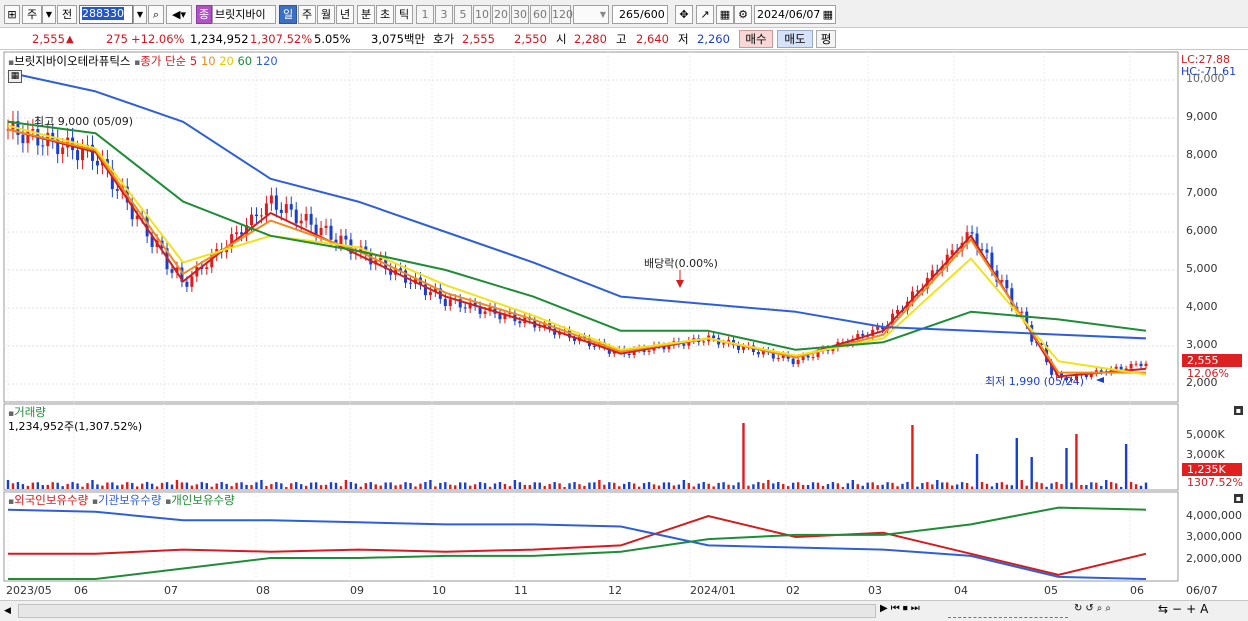 The width and height of the screenshot is (1248, 621). I want to click on panel-menu-icon: ▦, so click(15, 76).